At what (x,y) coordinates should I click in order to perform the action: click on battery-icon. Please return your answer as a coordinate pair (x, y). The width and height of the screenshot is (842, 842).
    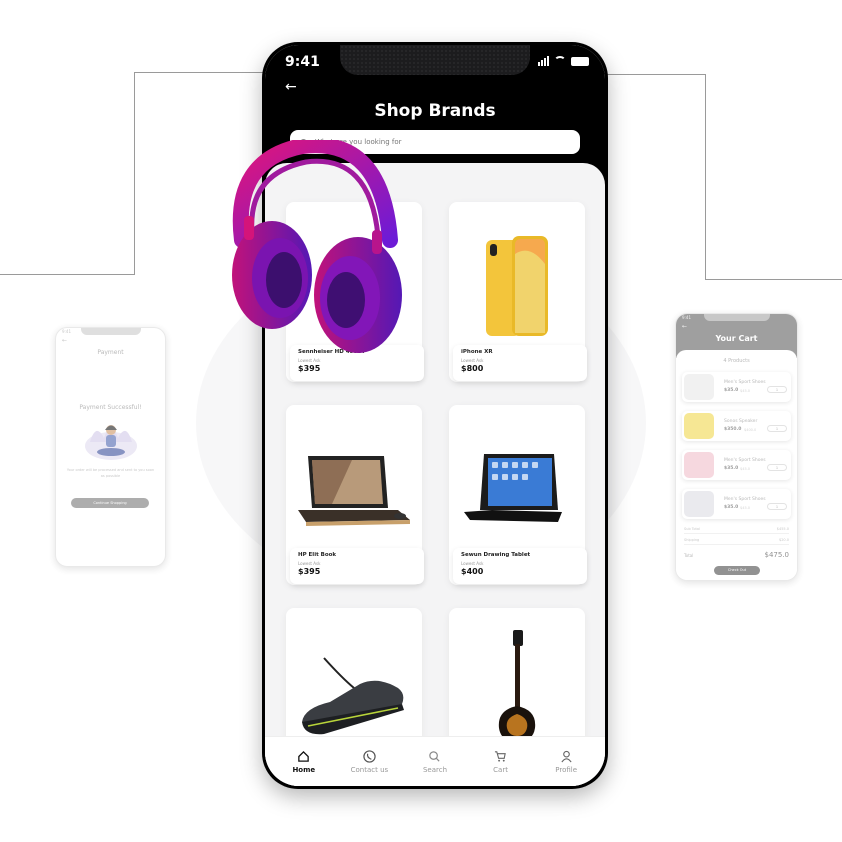
    Looking at the image, I should click on (580, 61).